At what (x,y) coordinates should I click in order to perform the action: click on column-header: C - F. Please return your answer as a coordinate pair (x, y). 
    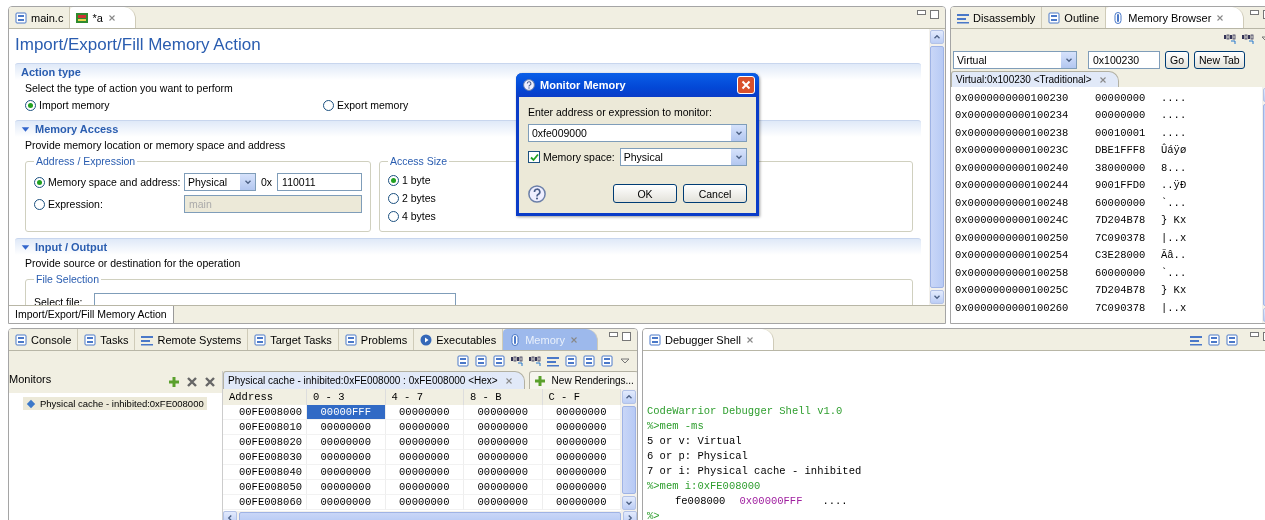
    Looking at the image, I should click on (581, 397).